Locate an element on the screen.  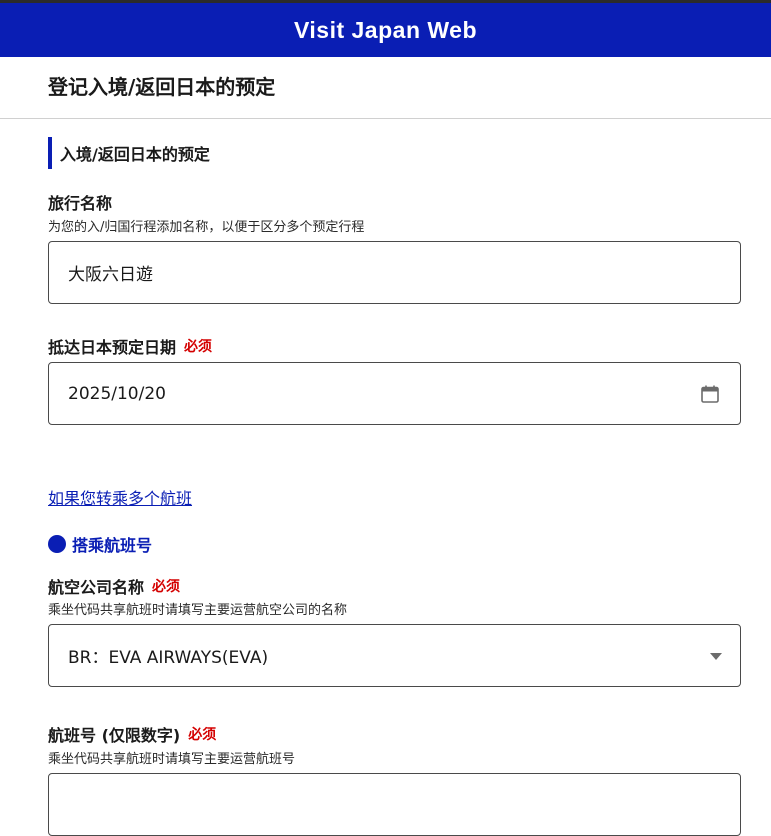
app-header: Visit Japan Web is located at coordinates (385, 28).